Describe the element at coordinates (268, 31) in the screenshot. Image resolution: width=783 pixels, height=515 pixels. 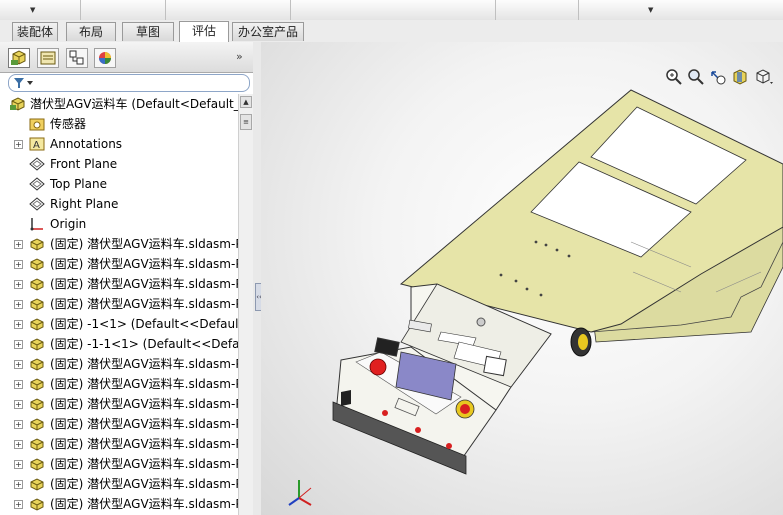
I see `tab-office-products: 办公室产品` at that location.